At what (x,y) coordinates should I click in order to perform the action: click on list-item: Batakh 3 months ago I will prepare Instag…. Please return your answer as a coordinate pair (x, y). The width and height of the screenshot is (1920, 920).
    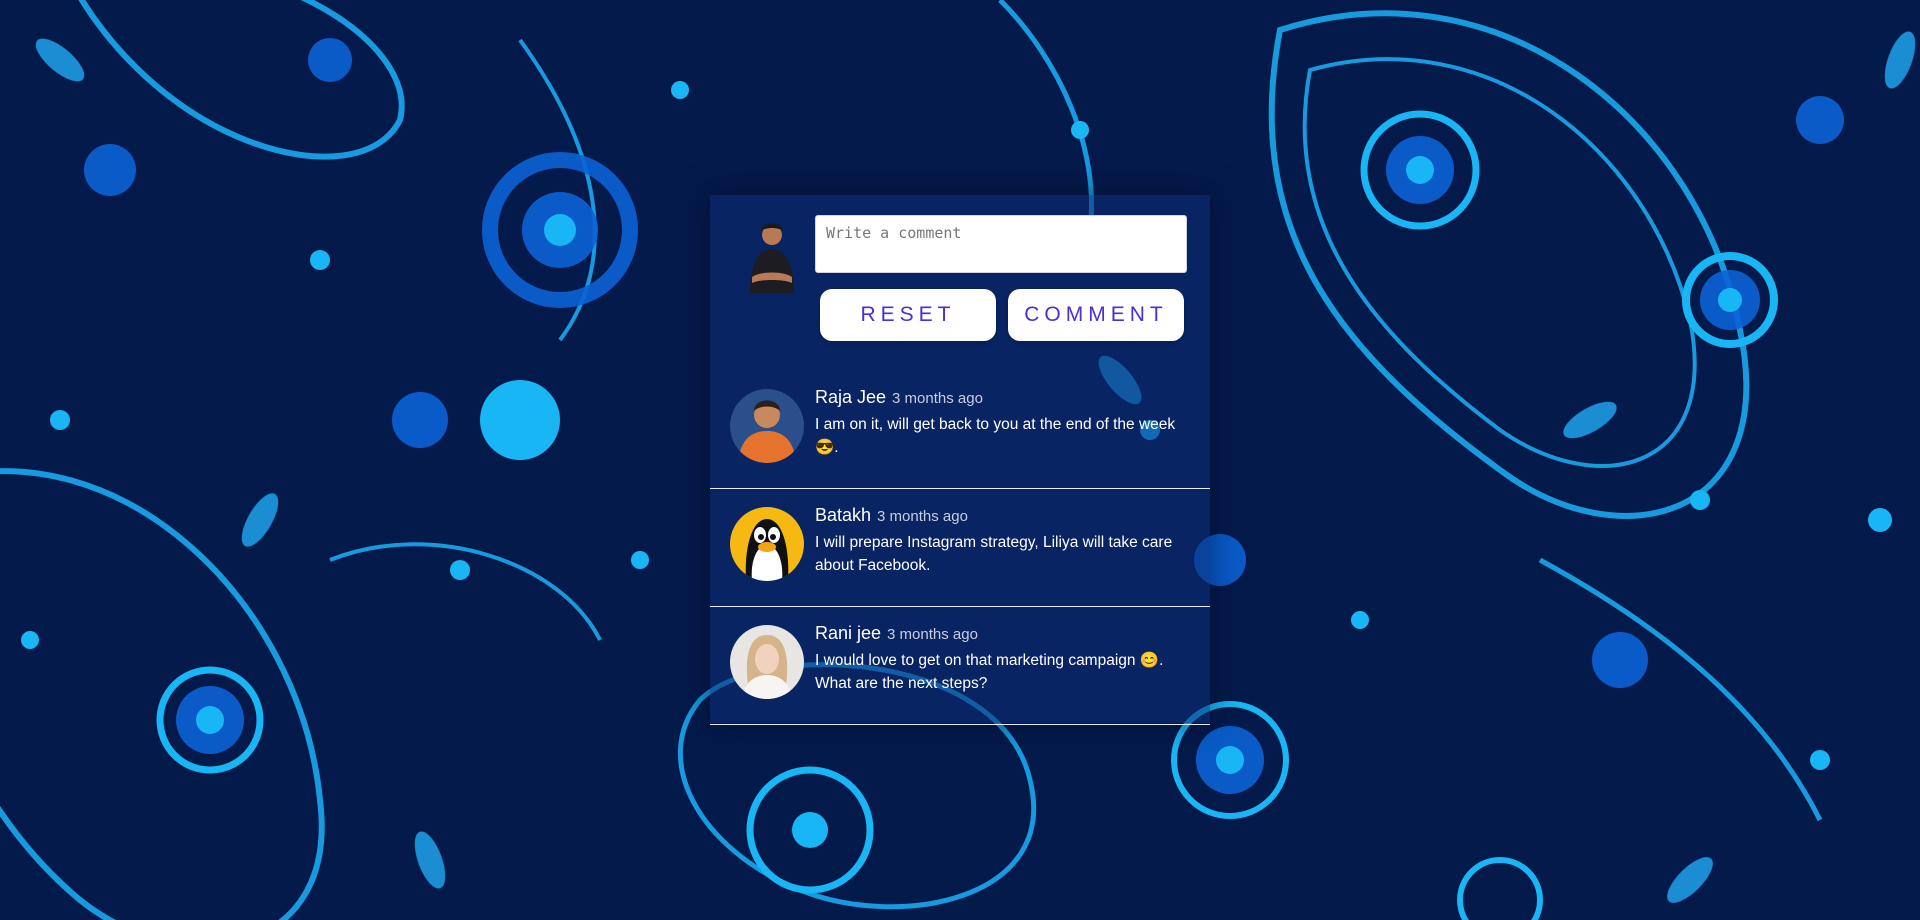
    Looking at the image, I should click on (960, 548).